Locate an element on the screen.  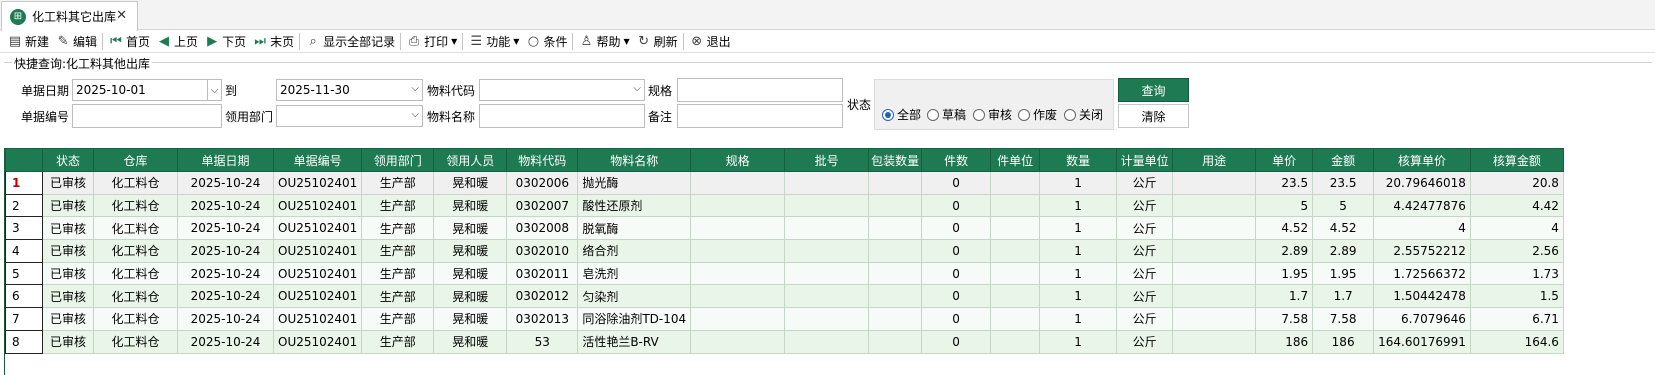
column-header: 金额 is located at coordinates (1343, 160).